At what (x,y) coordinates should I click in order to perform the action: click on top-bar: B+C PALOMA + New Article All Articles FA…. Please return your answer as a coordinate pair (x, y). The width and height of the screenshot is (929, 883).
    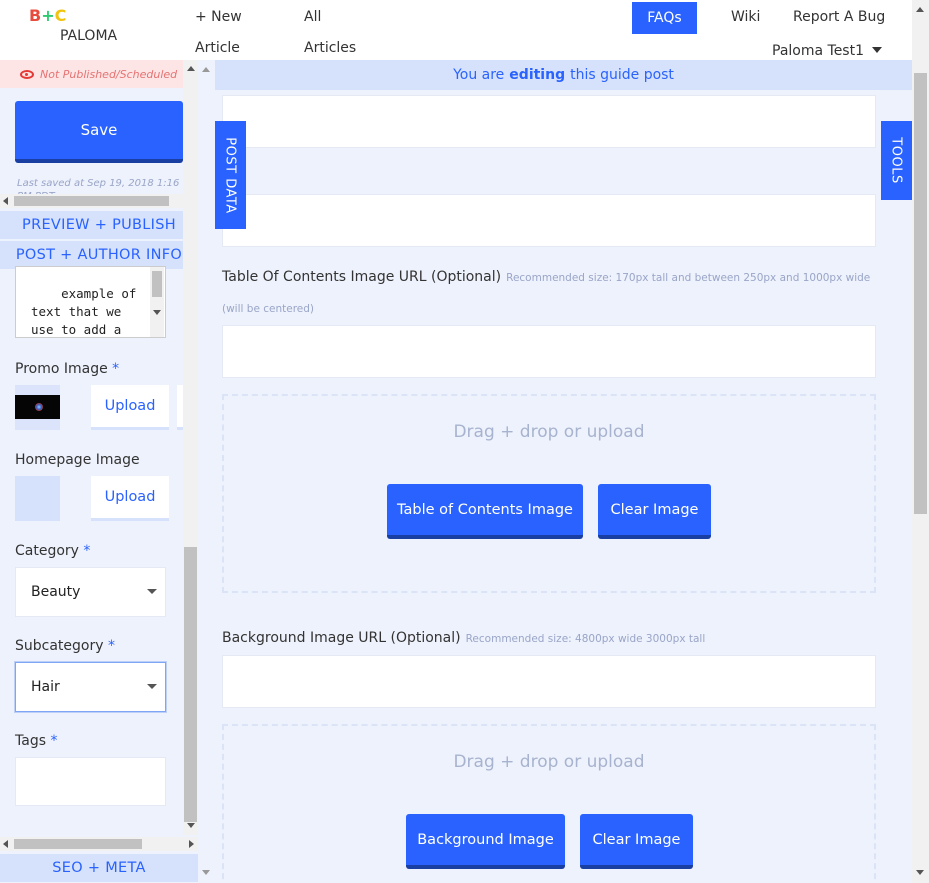
    Looking at the image, I should click on (456, 30).